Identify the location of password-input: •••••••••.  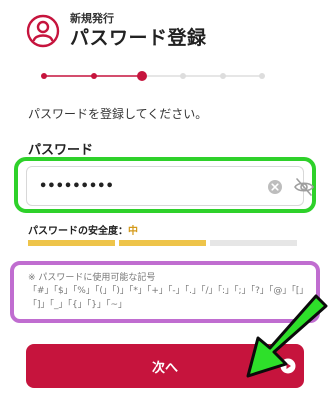
(170, 186).